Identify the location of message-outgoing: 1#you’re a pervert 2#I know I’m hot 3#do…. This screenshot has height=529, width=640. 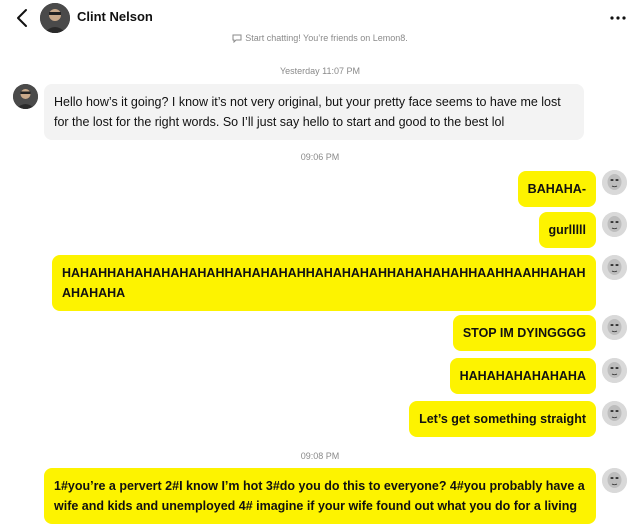
(320, 496).